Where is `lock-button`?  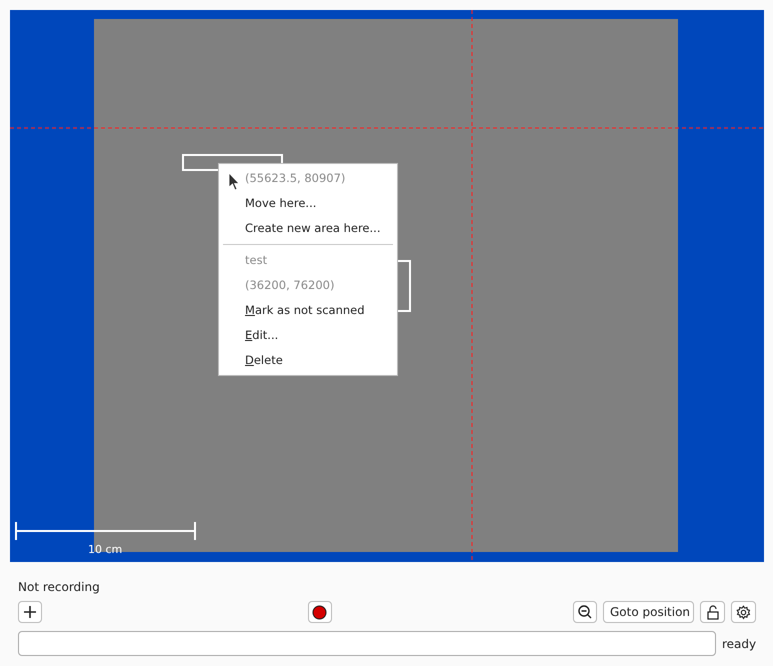
lock-button is located at coordinates (712, 612).